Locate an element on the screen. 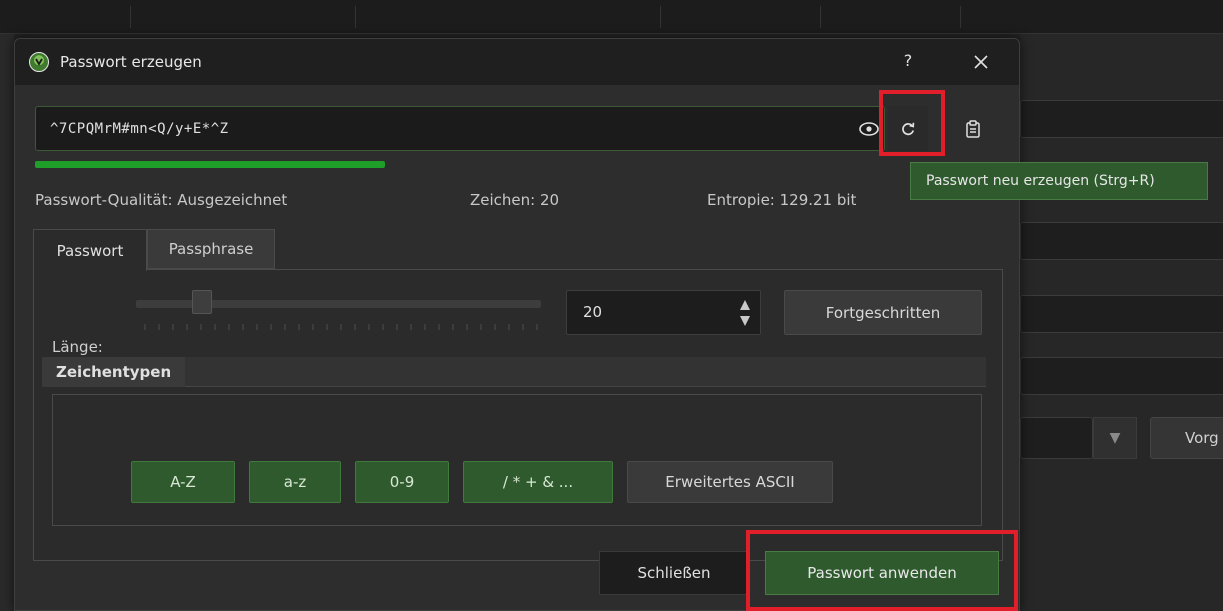  copy-to-clipboard-button is located at coordinates (973, 128).